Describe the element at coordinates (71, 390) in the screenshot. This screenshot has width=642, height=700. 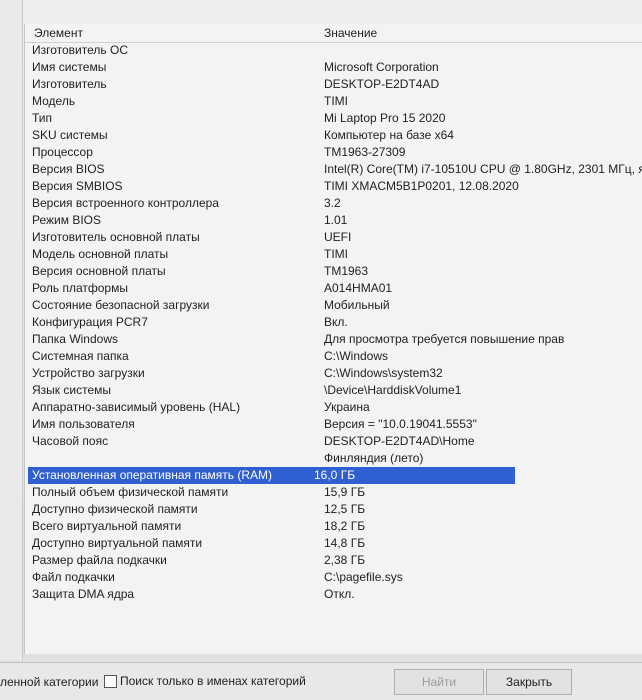
I see `row-element-name: Язык системы` at that location.